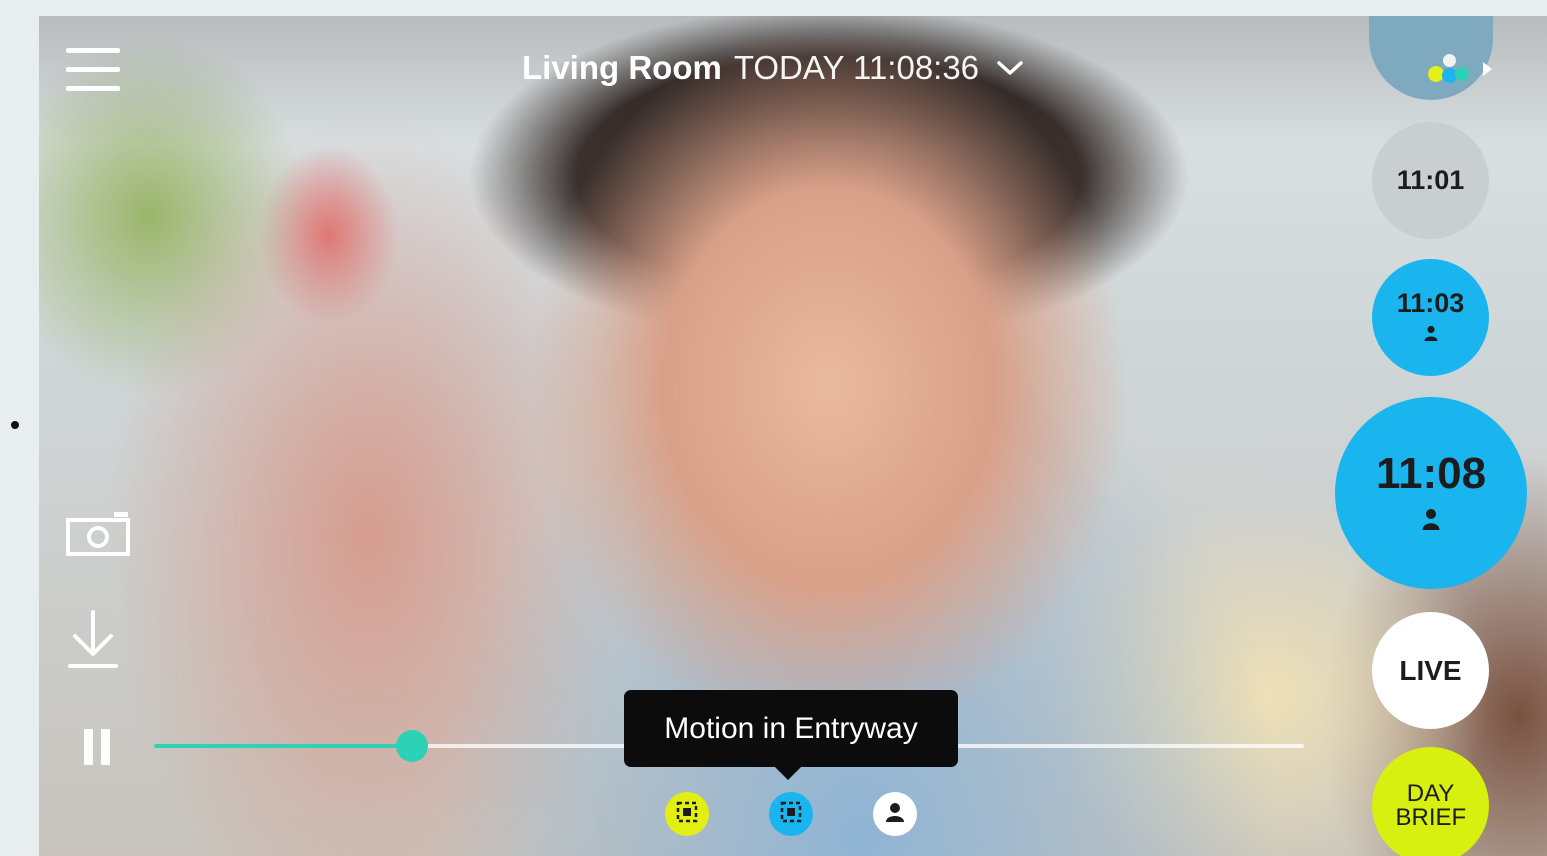 This screenshot has height=856, width=1547. Describe the element at coordinates (412, 746) in the screenshot. I see `scrubber-handle` at that location.